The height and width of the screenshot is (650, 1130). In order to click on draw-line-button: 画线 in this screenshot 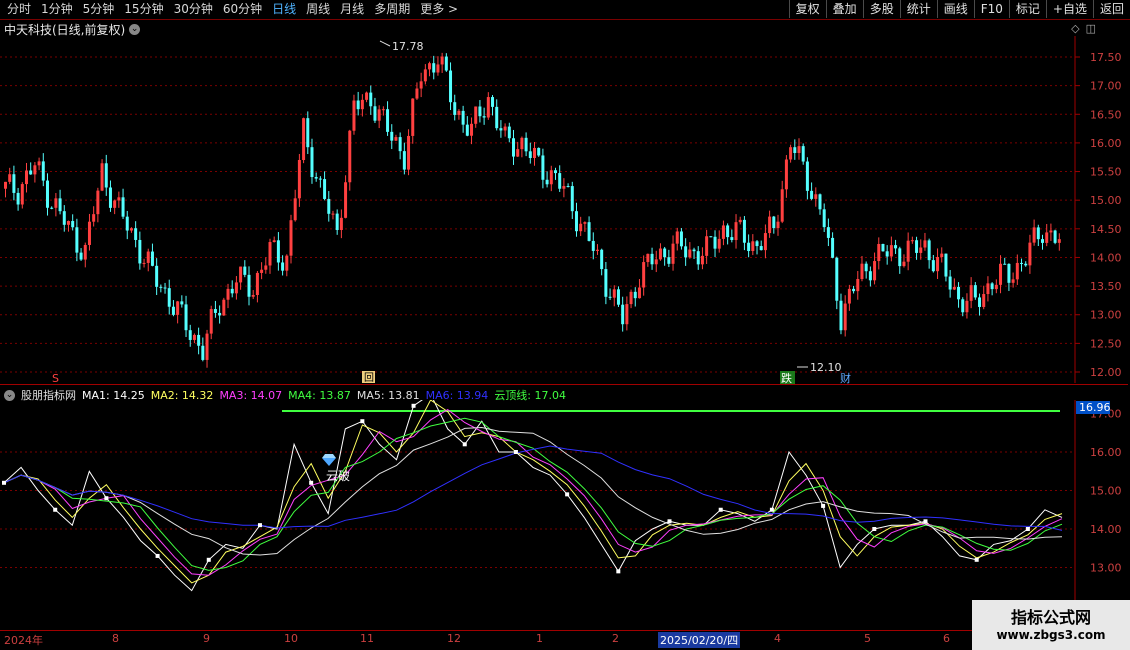, I will do `click(955, 9)`.